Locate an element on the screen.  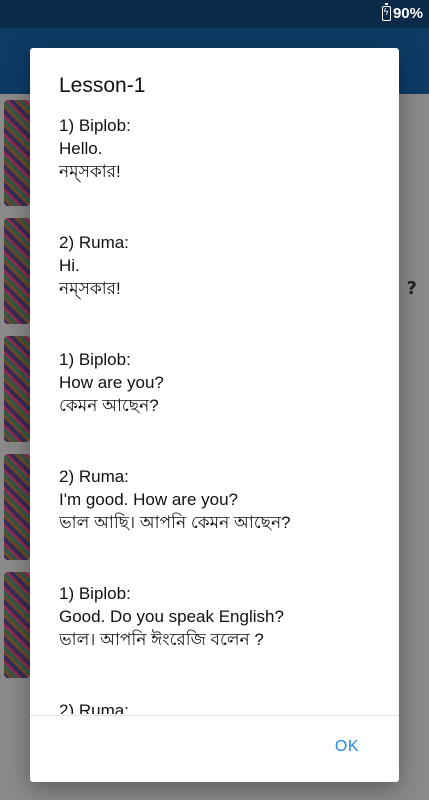
bangla-text: কেমন আছেন? is located at coordinates (109, 405).